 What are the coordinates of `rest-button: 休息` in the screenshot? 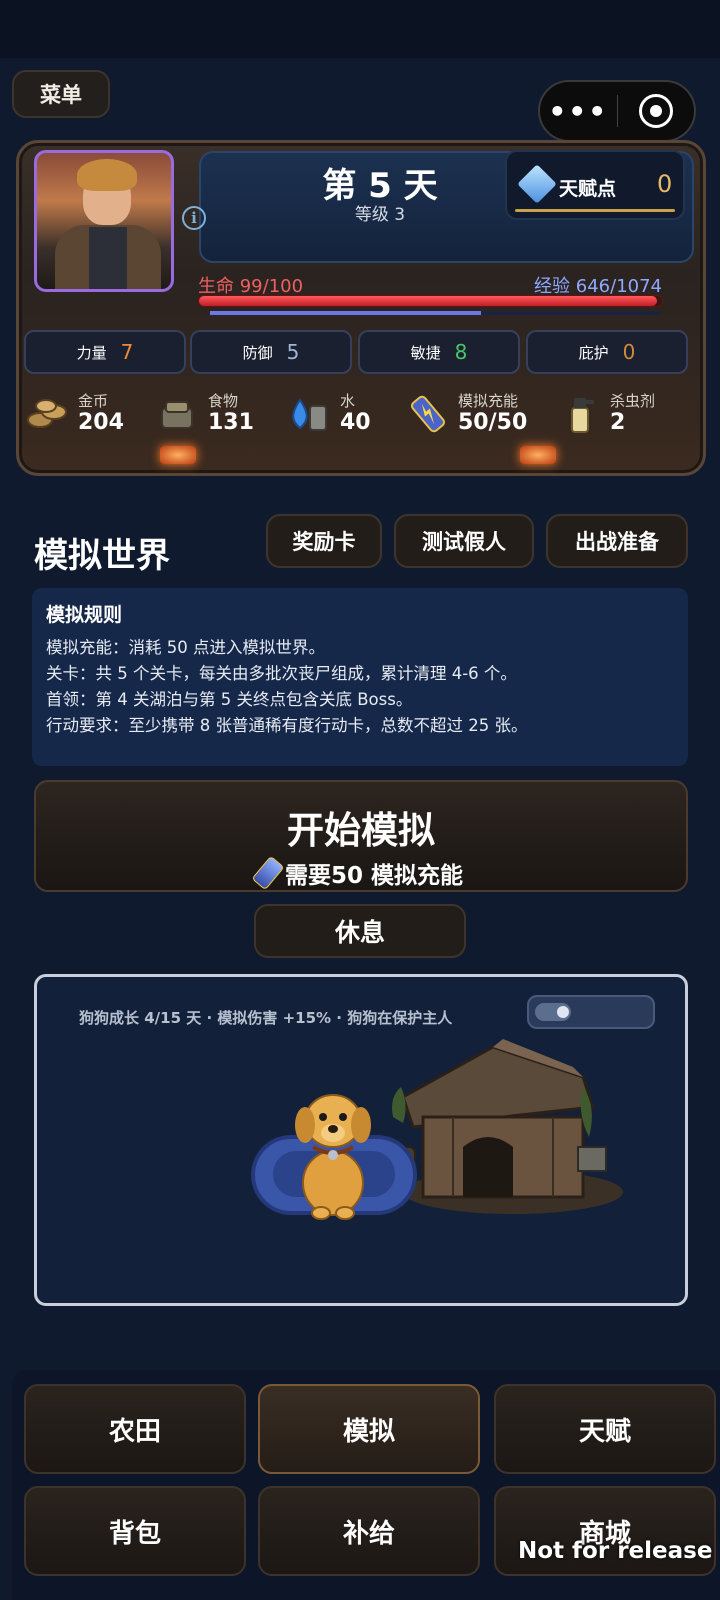 It's located at (360, 931).